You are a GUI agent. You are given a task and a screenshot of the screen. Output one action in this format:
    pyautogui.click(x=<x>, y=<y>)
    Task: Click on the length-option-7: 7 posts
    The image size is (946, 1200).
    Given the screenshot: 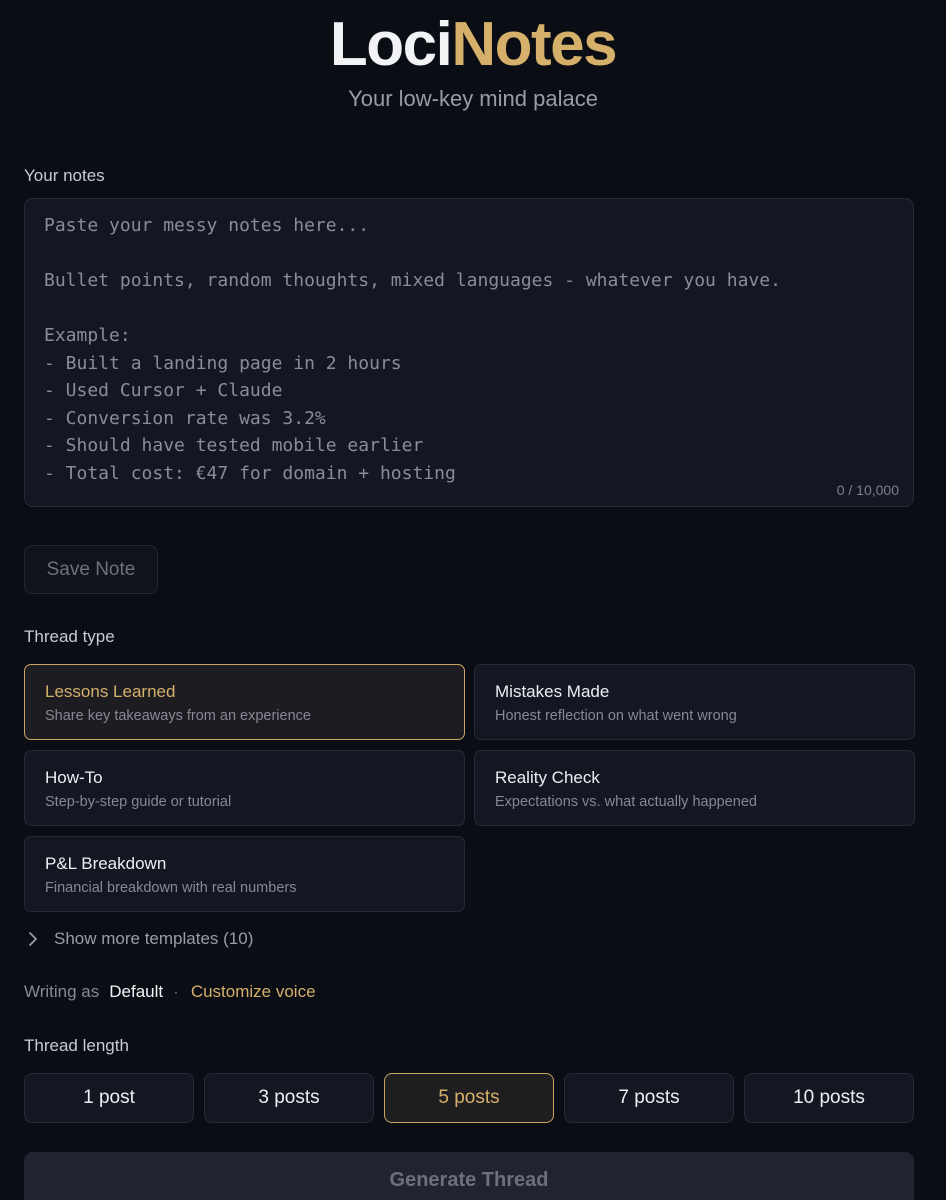 What is the action you would take?
    pyautogui.click(x=649, y=1098)
    